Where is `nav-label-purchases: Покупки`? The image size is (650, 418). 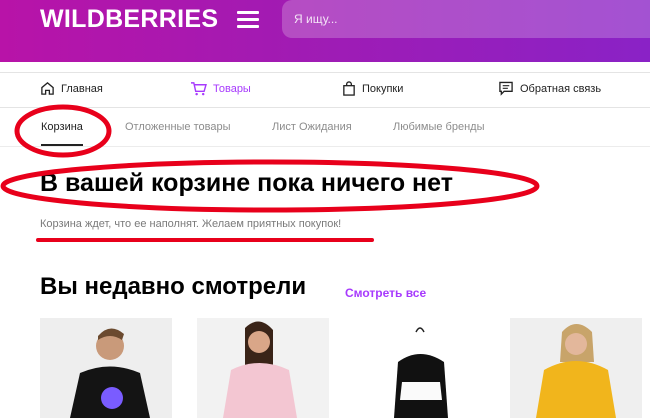 nav-label-purchases: Покупки is located at coordinates (383, 88).